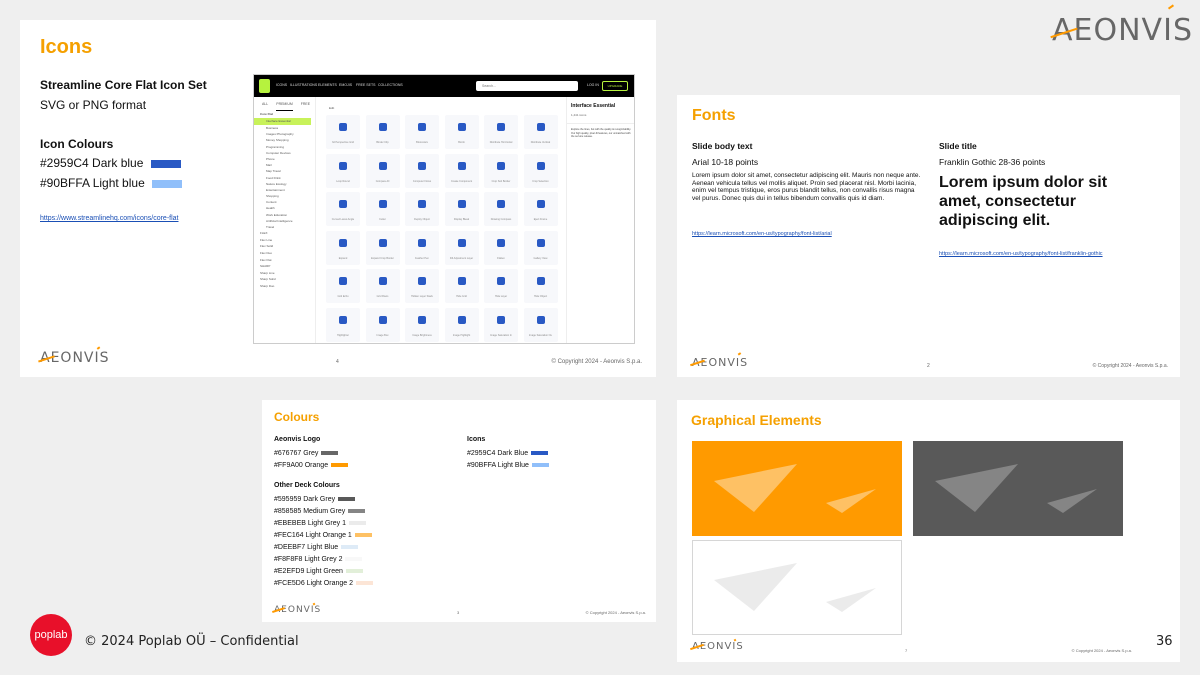  I want to click on sidebar-group: FLEX, so click(284, 233).